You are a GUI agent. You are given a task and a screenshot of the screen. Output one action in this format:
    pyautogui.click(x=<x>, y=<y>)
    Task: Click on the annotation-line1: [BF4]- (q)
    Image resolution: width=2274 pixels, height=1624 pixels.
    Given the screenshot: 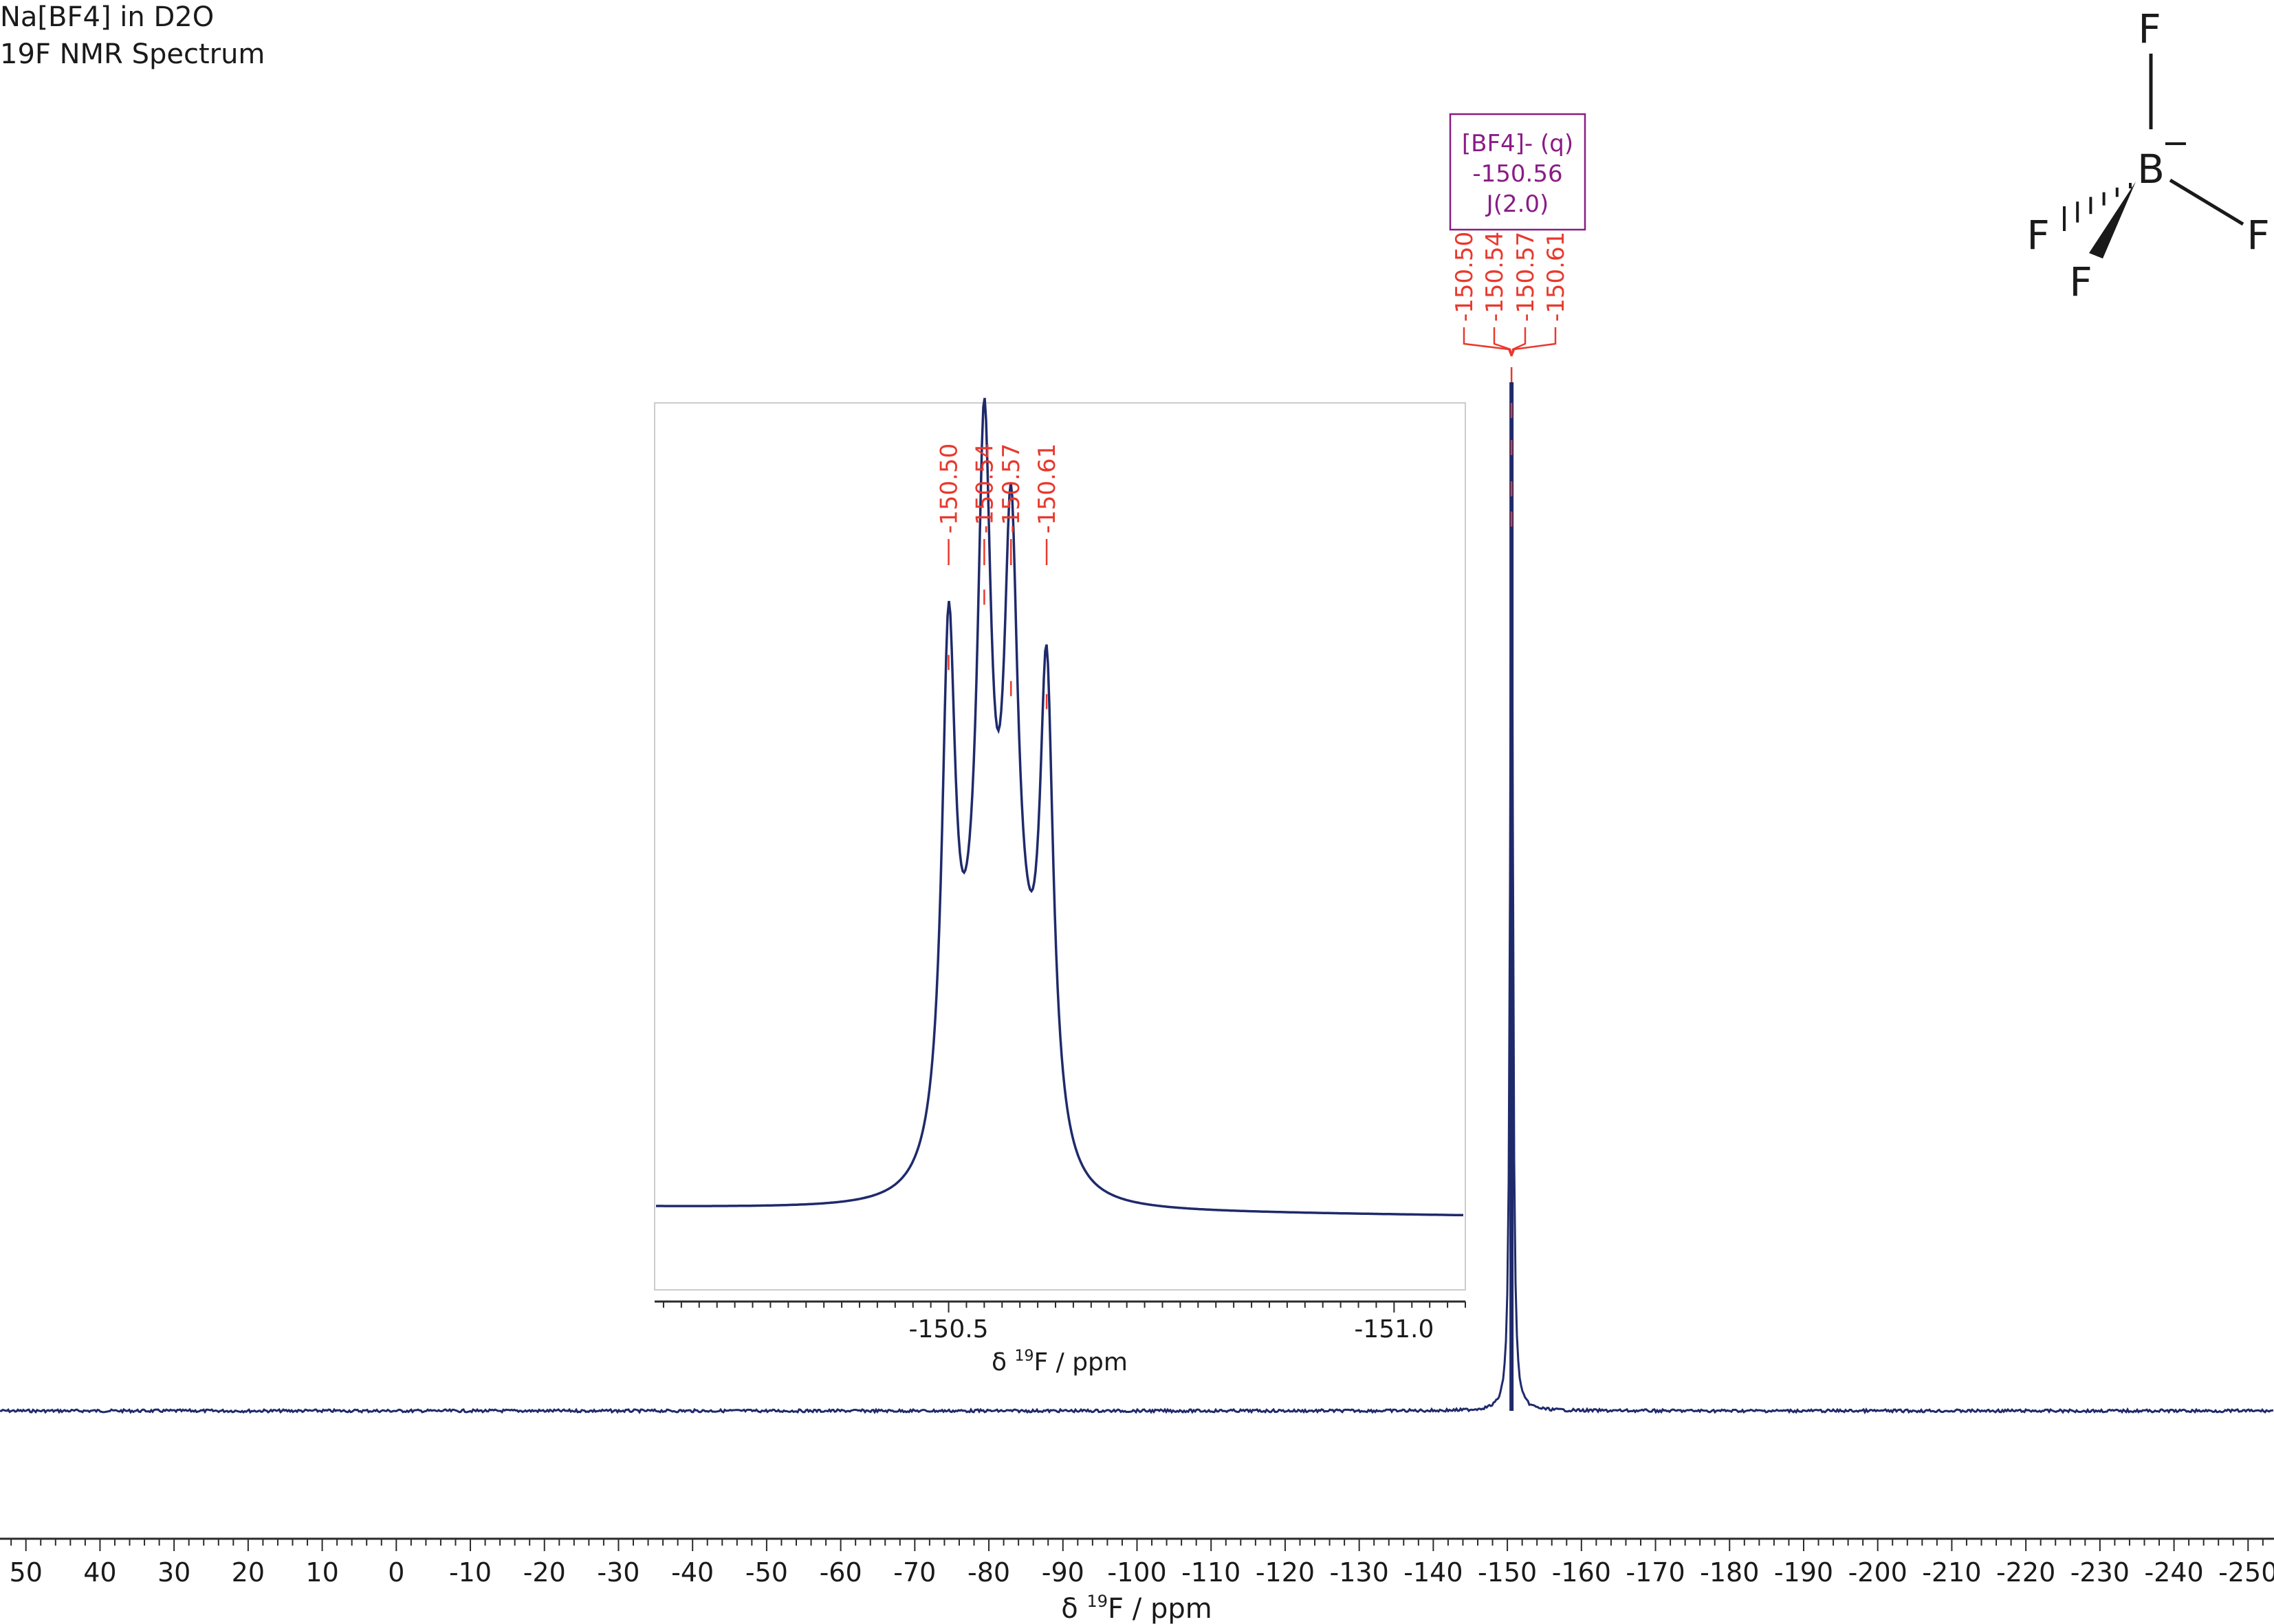 What is the action you would take?
    pyautogui.click(x=1517, y=143)
    